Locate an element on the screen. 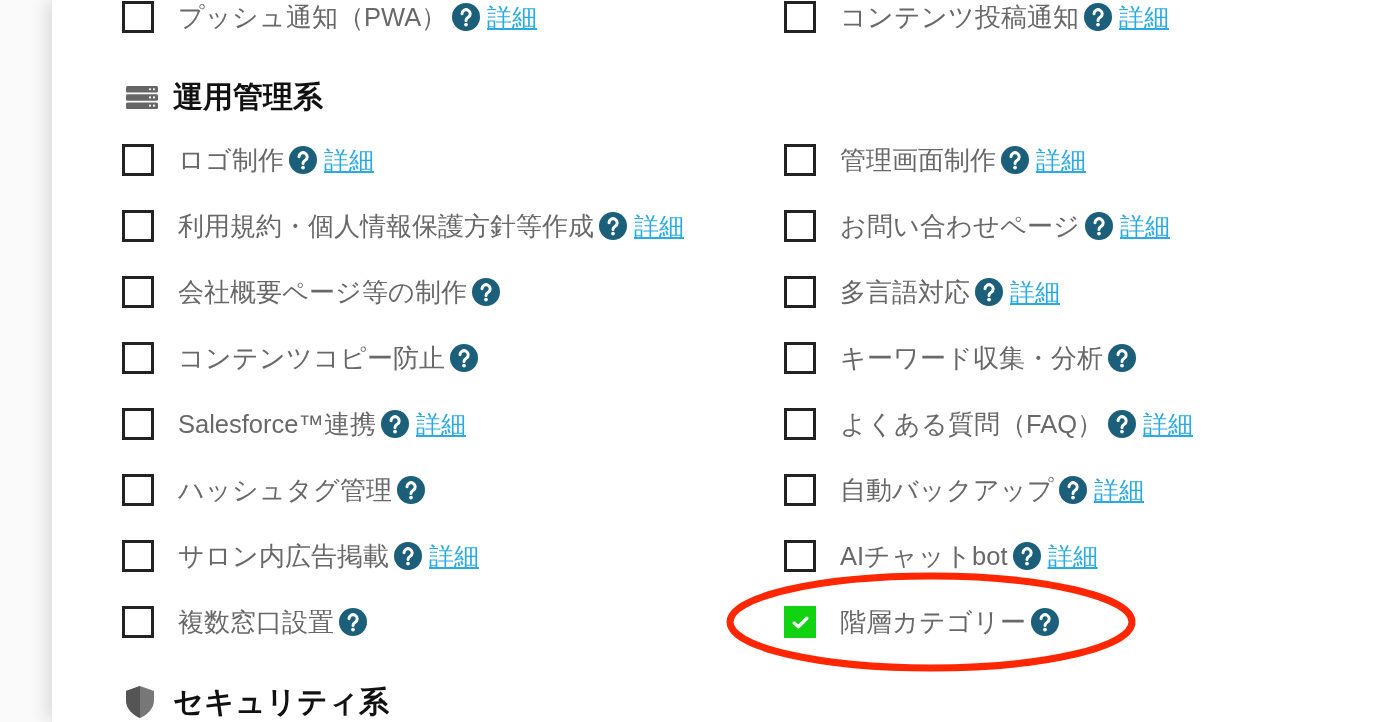  shield-icon is located at coordinates (140, 702).